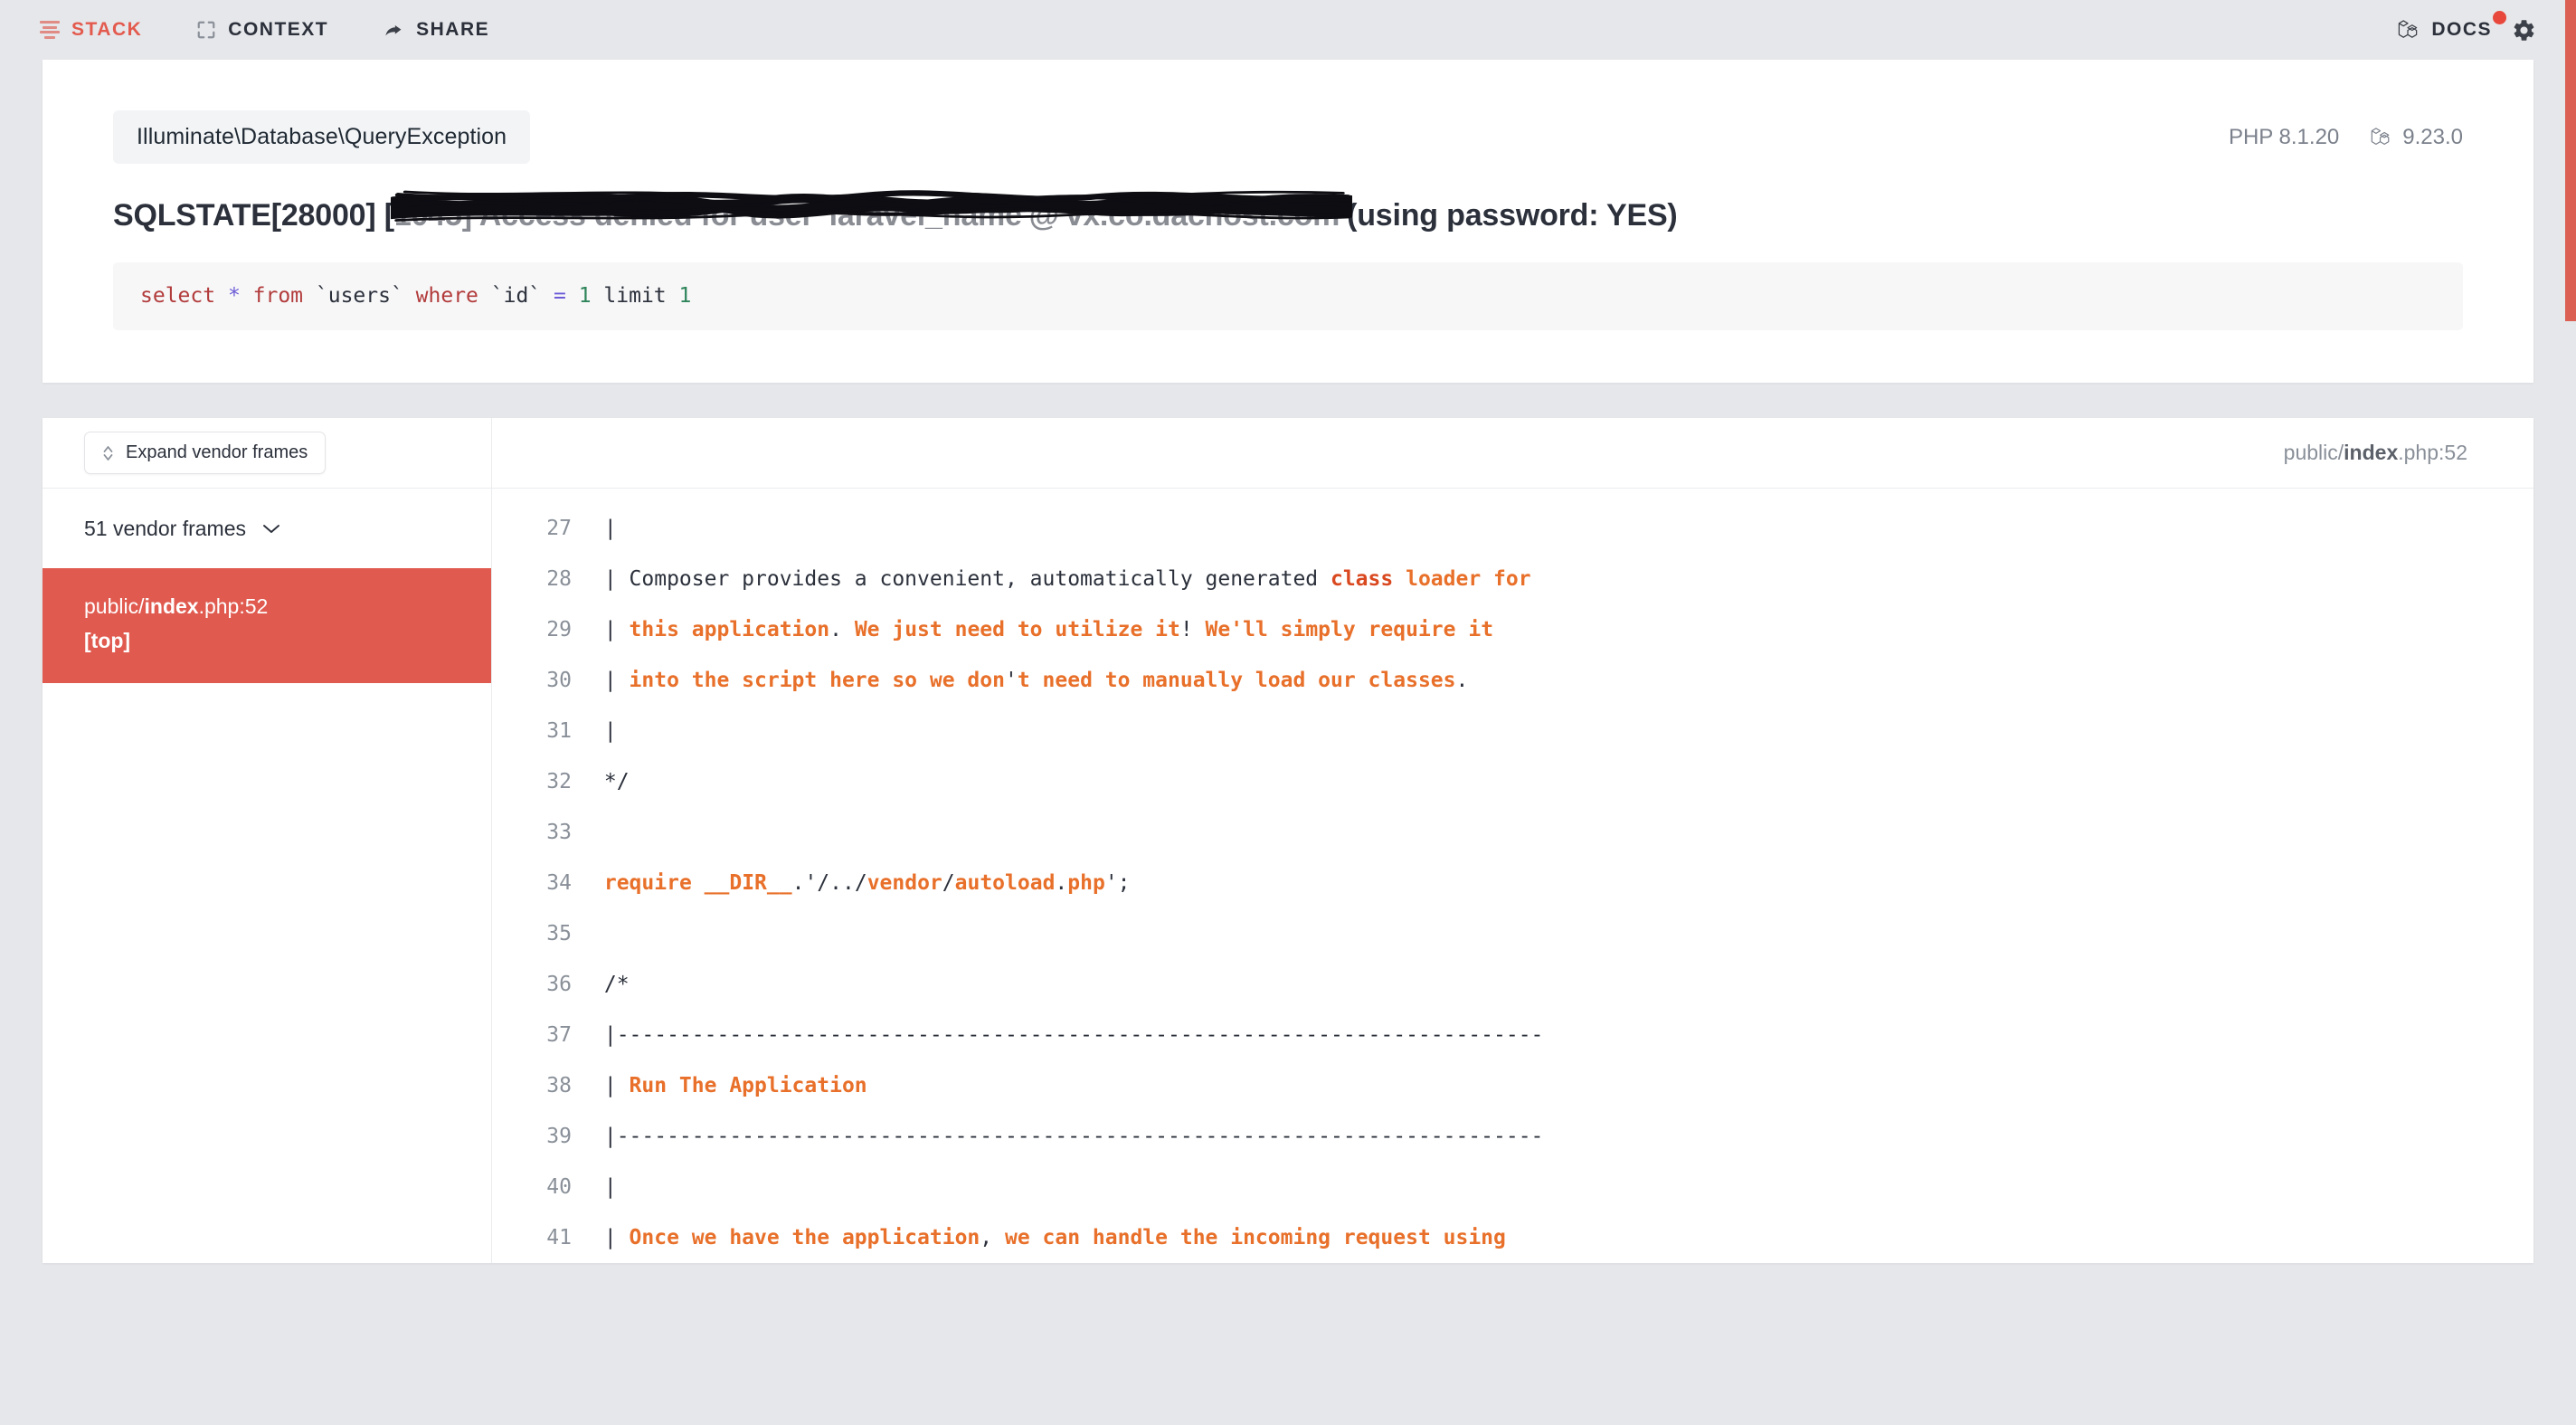 The height and width of the screenshot is (1425, 2576). I want to click on code-line: 36 /*, so click(1513, 985).